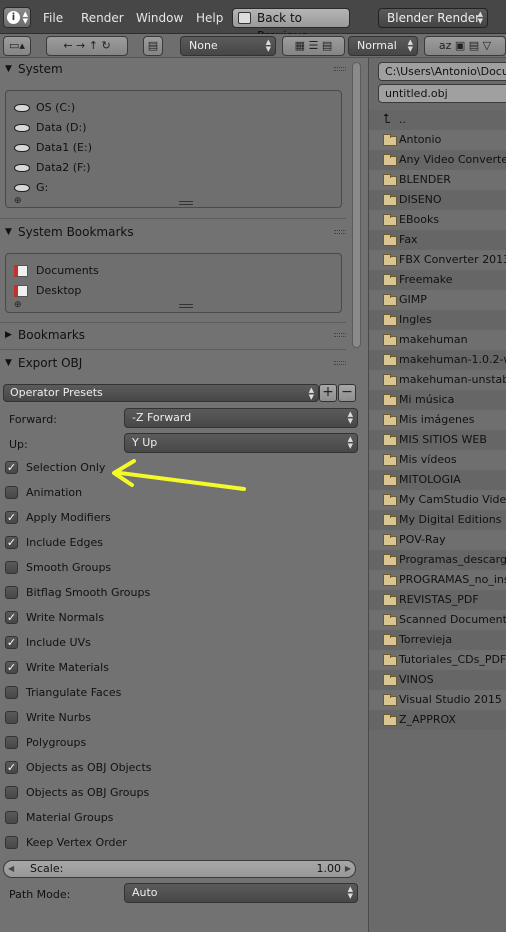  I want to click on drive-d: Data (D:), so click(50, 128).